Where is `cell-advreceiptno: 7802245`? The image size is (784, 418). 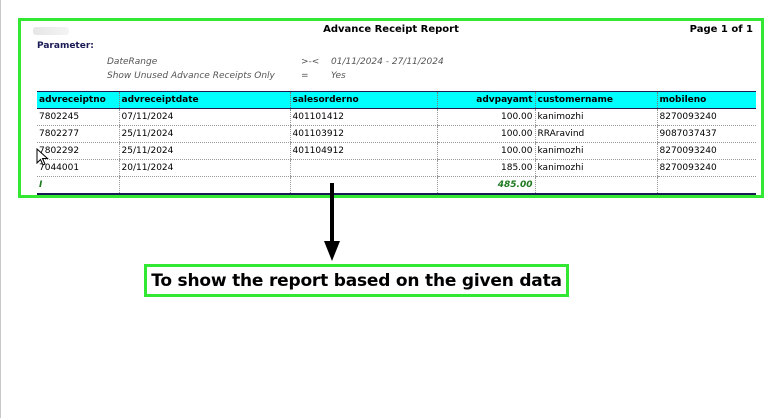
cell-advreceiptno: 7802245 is located at coordinates (78, 117).